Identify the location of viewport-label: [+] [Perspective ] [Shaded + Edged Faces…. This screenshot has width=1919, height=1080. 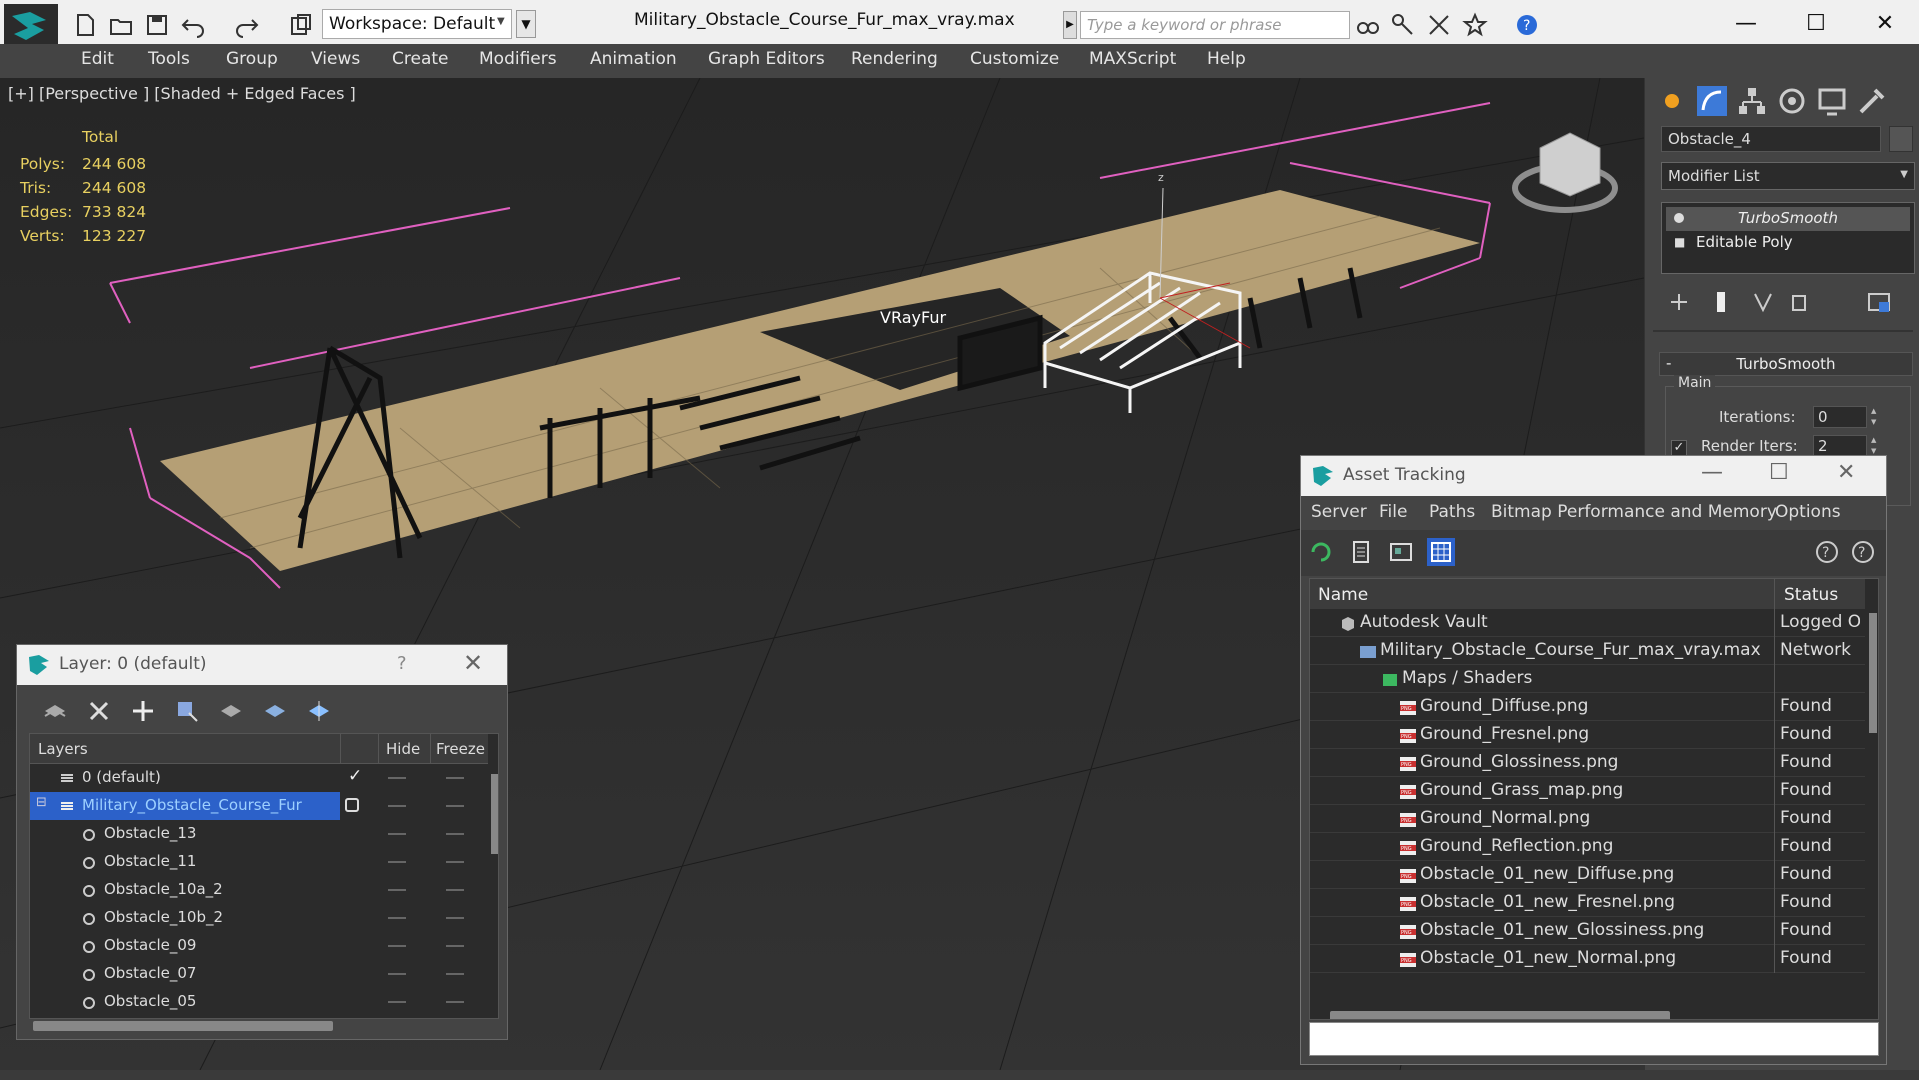
(182, 93).